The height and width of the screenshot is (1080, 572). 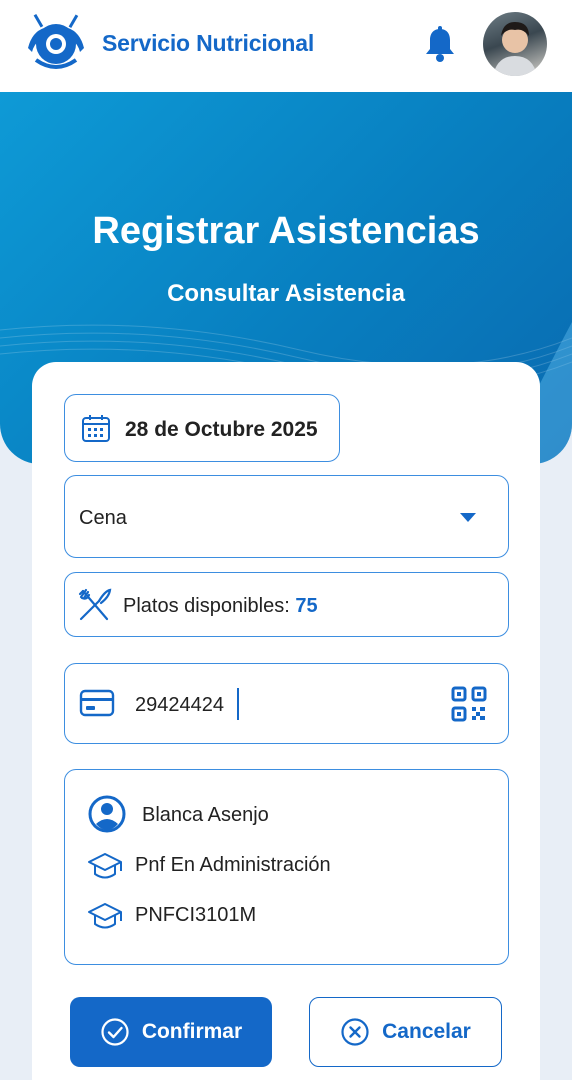 I want to click on student-section: PNFCI3101M, so click(x=196, y=915).